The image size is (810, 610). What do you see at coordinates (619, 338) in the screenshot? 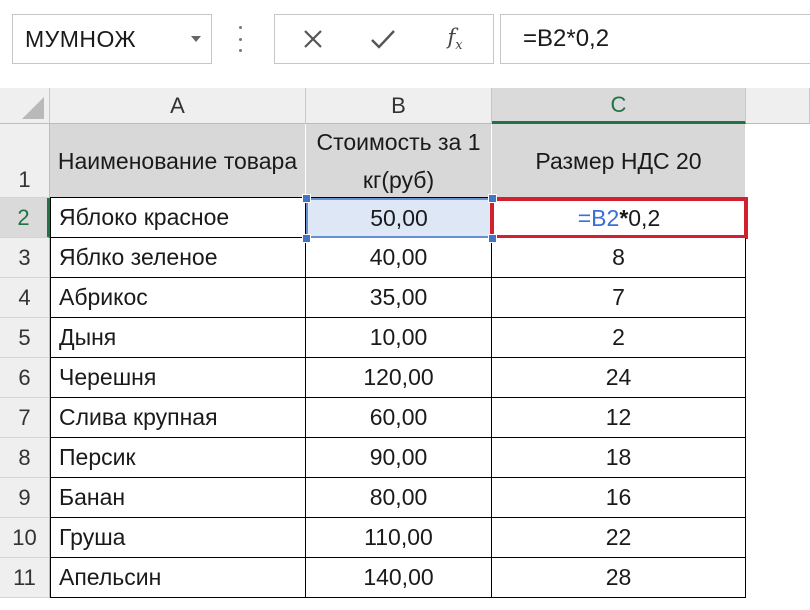
I see `cell-vat: 2` at bounding box center [619, 338].